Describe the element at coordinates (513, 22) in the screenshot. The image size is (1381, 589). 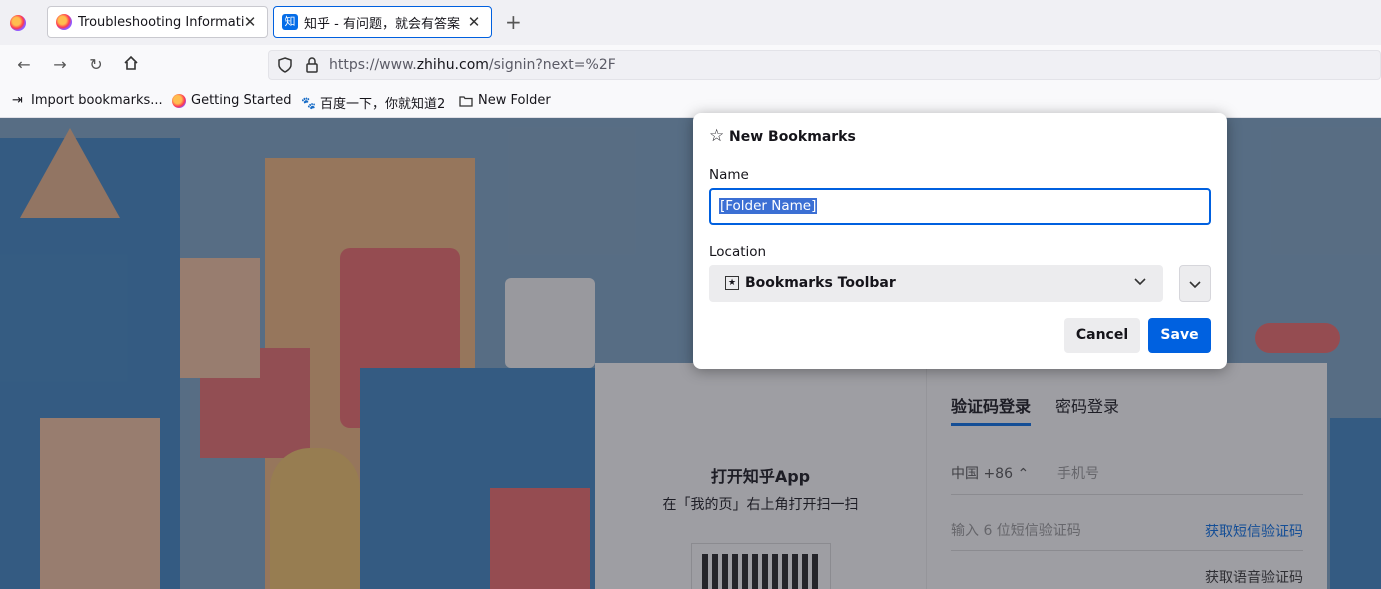
I see `new-tab-icon: +` at that location.